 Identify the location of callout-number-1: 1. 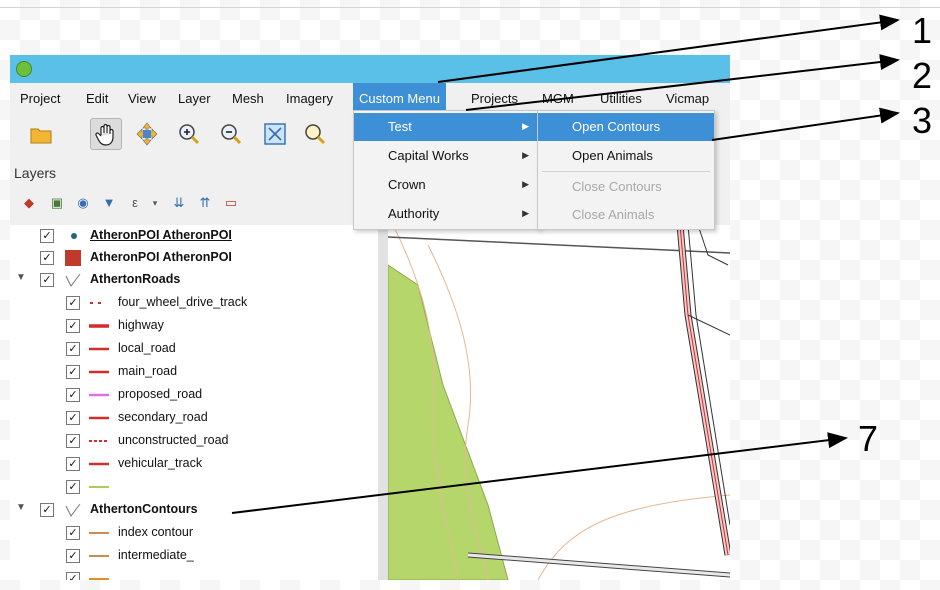
(922, 30).